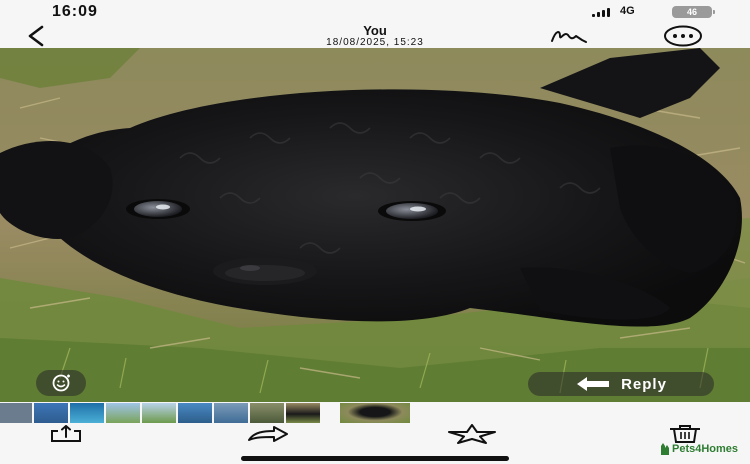 This screenshot has width=750, height=464. I want to click on reply-button: Reply, so click(621, 384).